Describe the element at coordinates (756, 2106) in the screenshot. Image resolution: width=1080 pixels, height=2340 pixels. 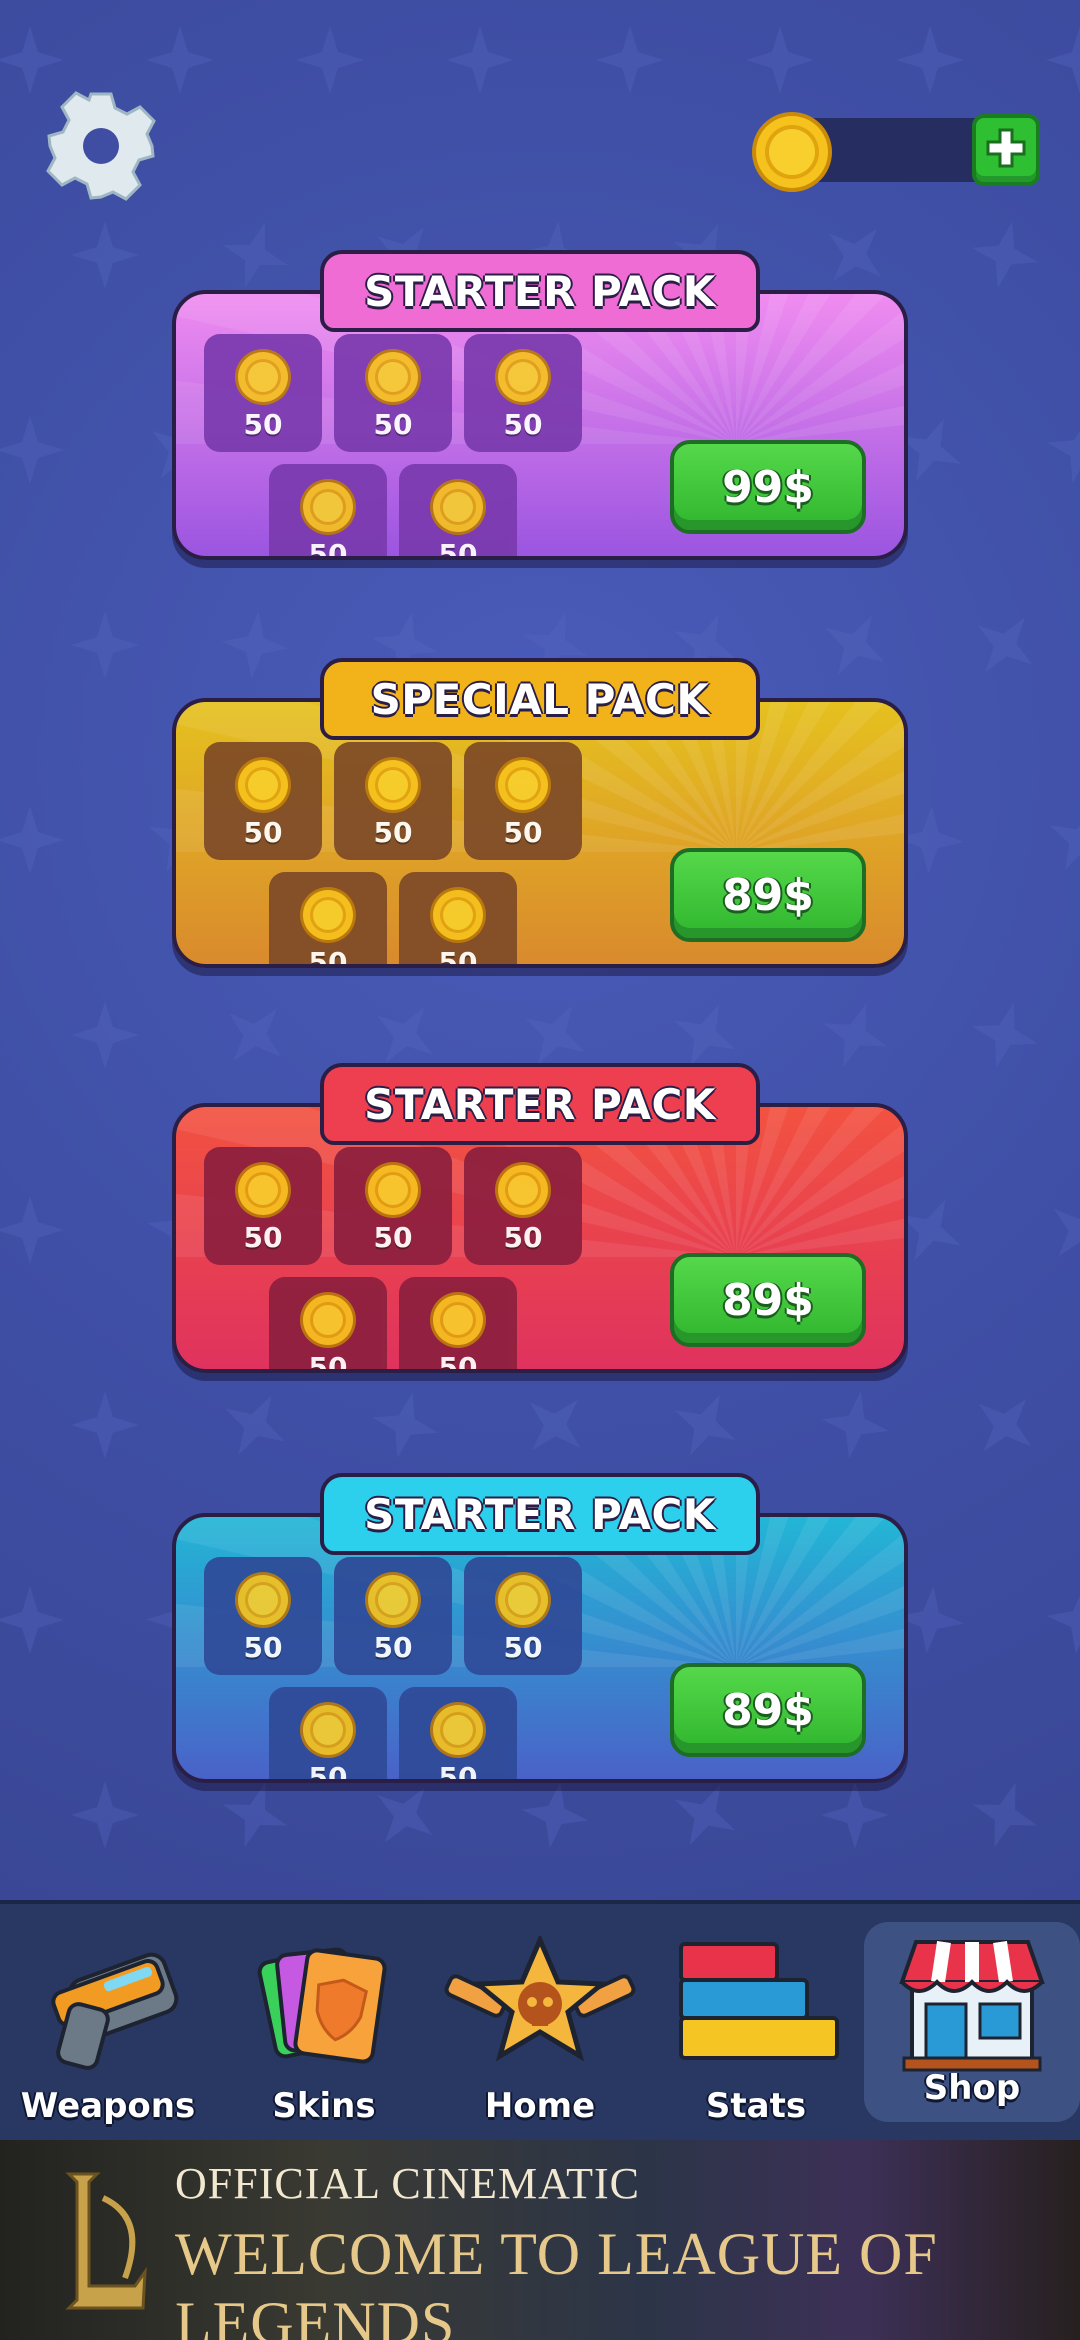
I see `nav-label-stats: Stats` at that location.